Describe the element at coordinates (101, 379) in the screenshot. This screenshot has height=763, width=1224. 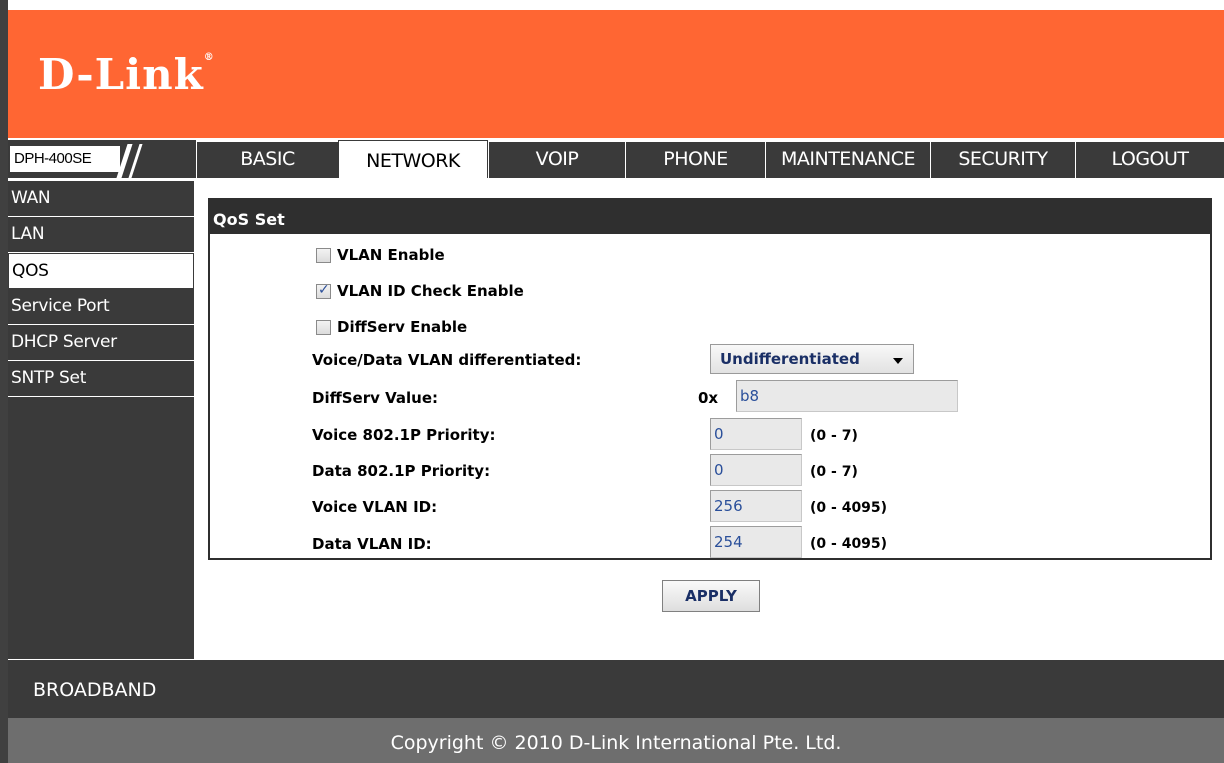
I see `sidebar-item-sntp-set: SNTP Set` at that location.